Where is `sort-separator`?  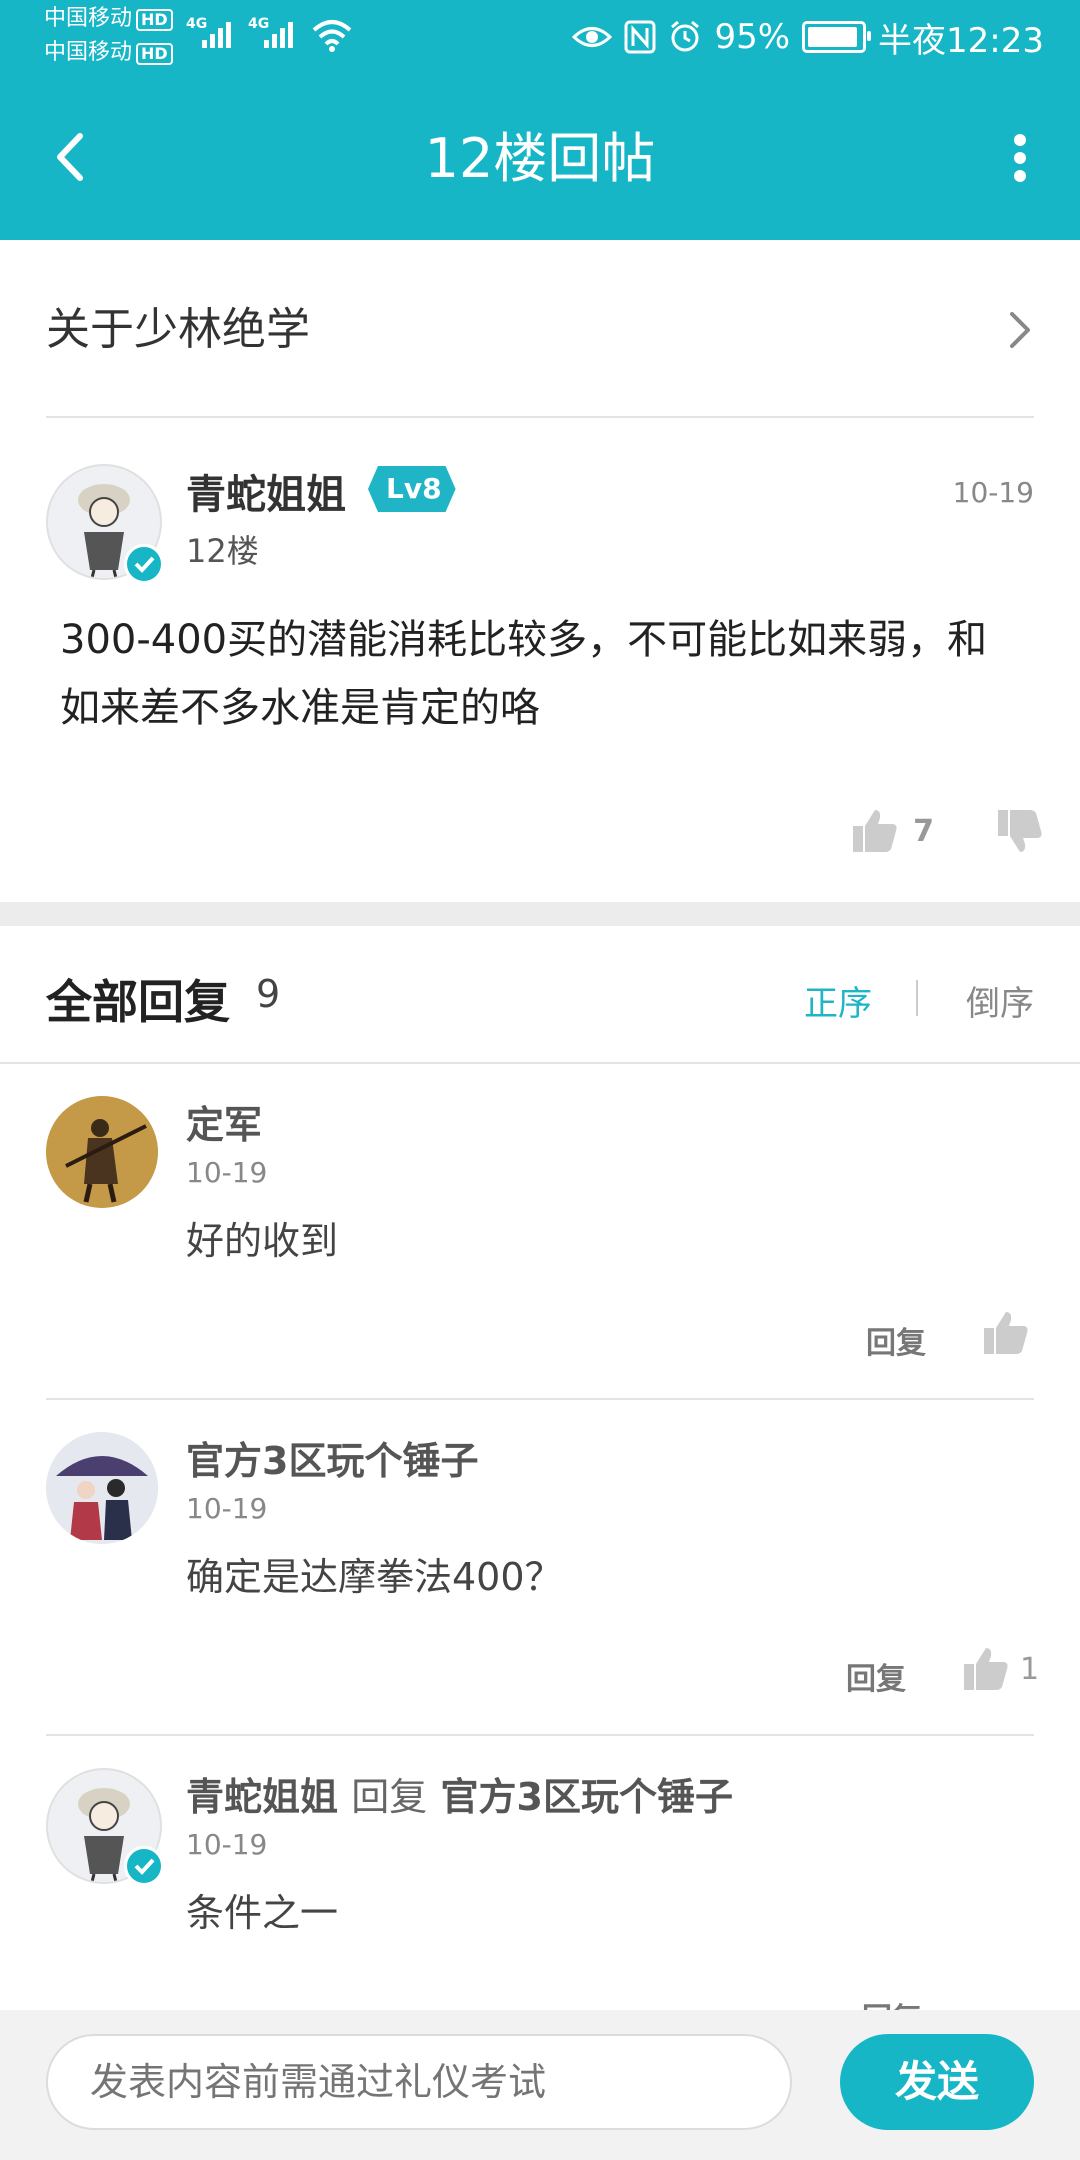 sort-separator is located at coordinates (917, 998).